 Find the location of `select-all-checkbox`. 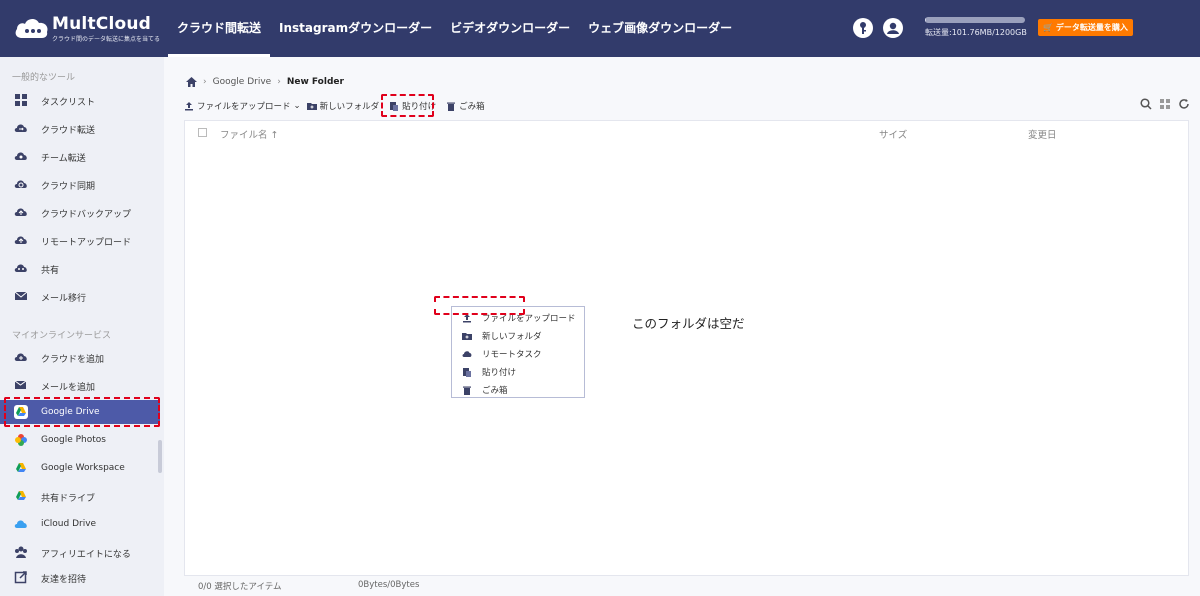

select-all-checkbox is located at coordinates (202, 132).